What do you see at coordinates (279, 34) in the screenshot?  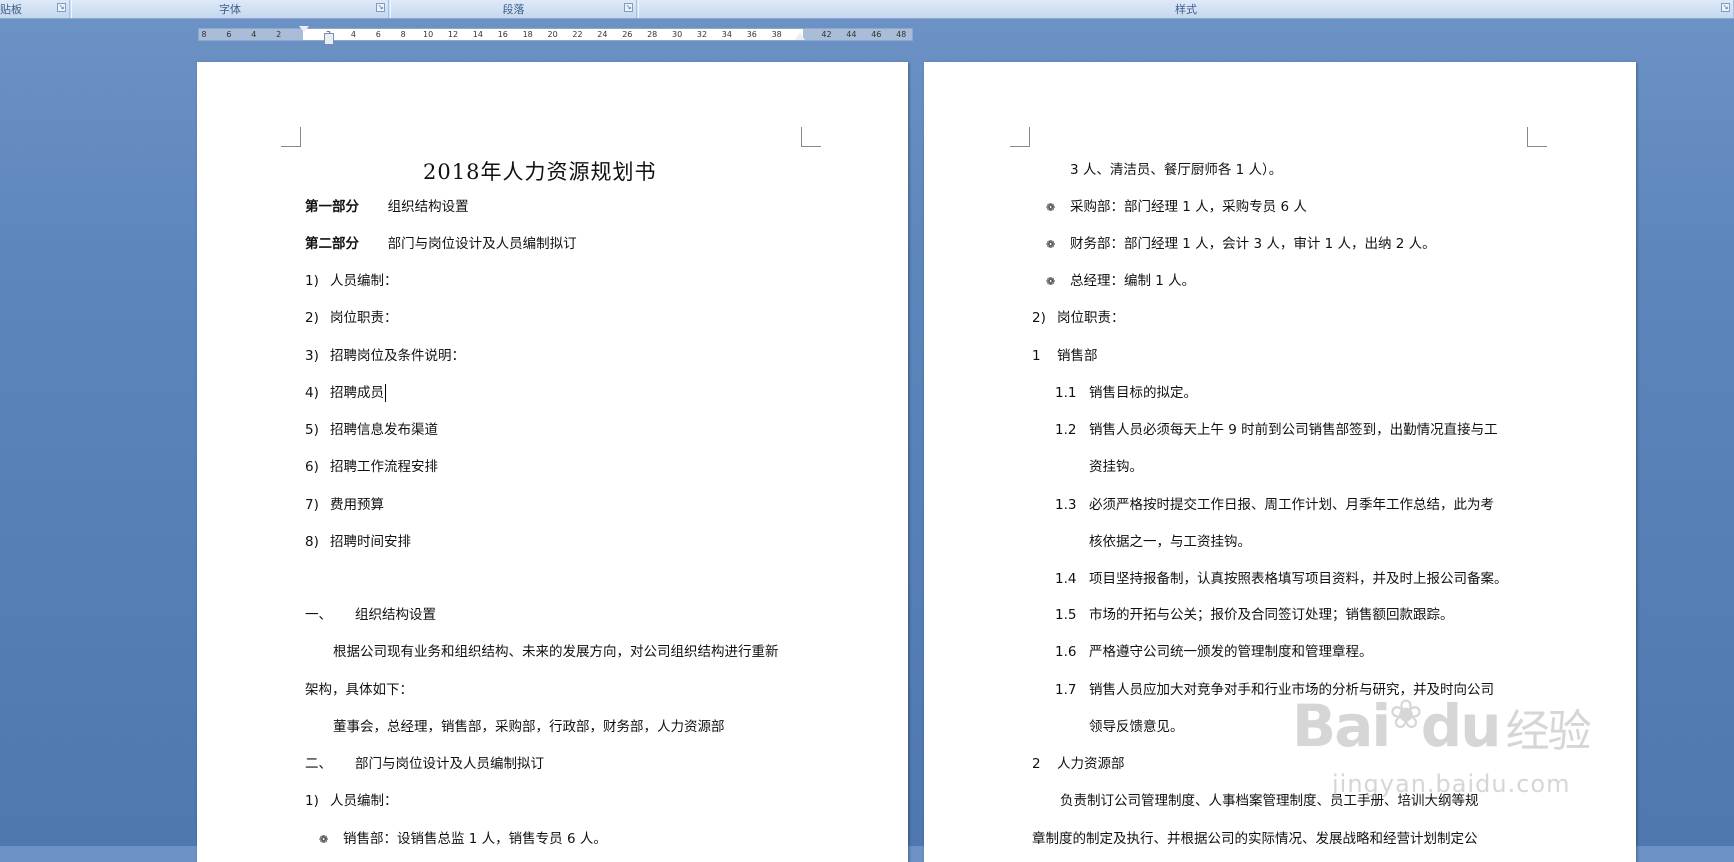 I see `ruler-tick-label: 2` at bounding box center [279, 34].